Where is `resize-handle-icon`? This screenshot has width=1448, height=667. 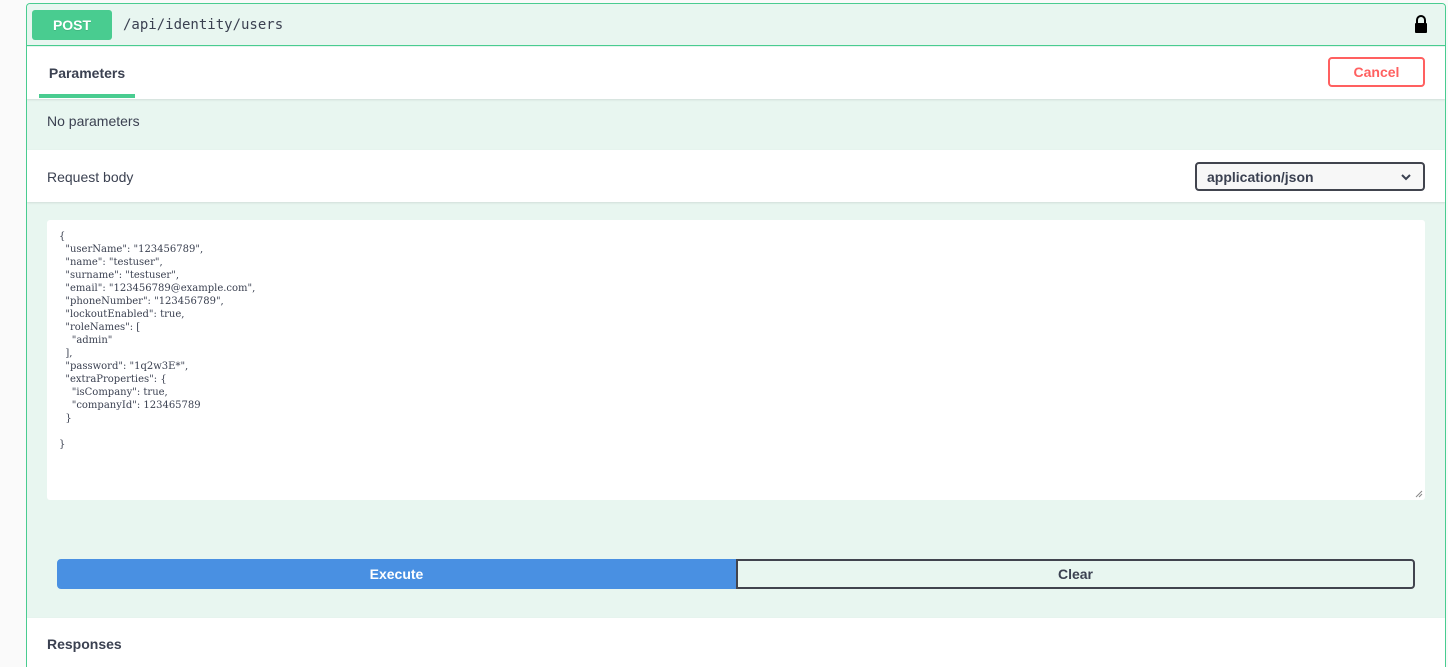 resize-handle-icon is located at coordinates (1419, 494).